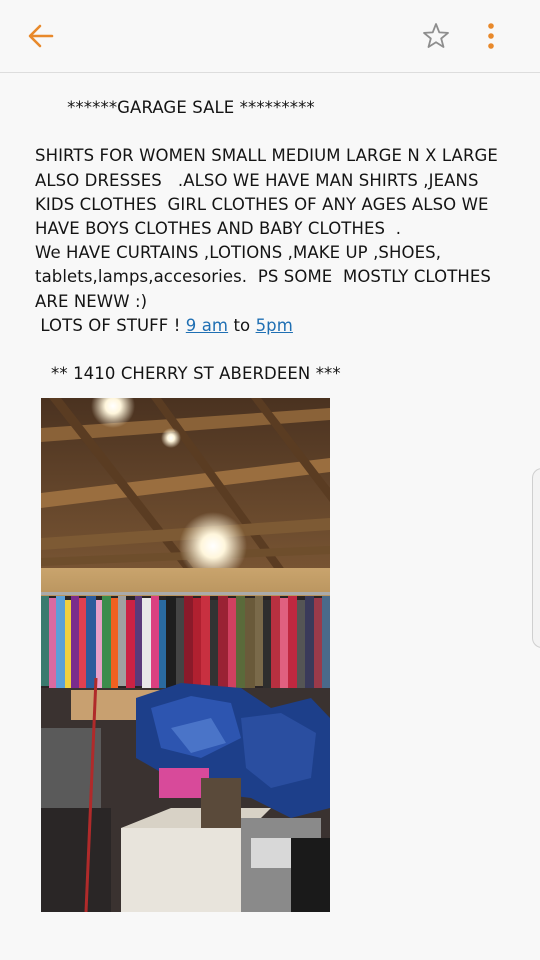 This screenshot has height=960, width=540. I want to click on favorite-button, so click(436, 36).